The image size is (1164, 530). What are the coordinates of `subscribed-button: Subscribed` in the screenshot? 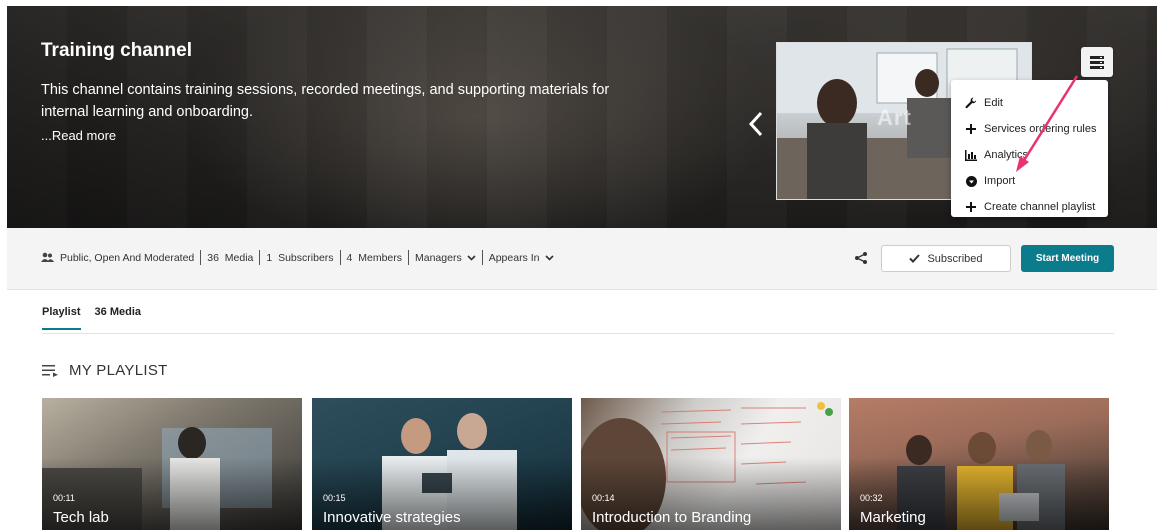 It's located at (946, 258).